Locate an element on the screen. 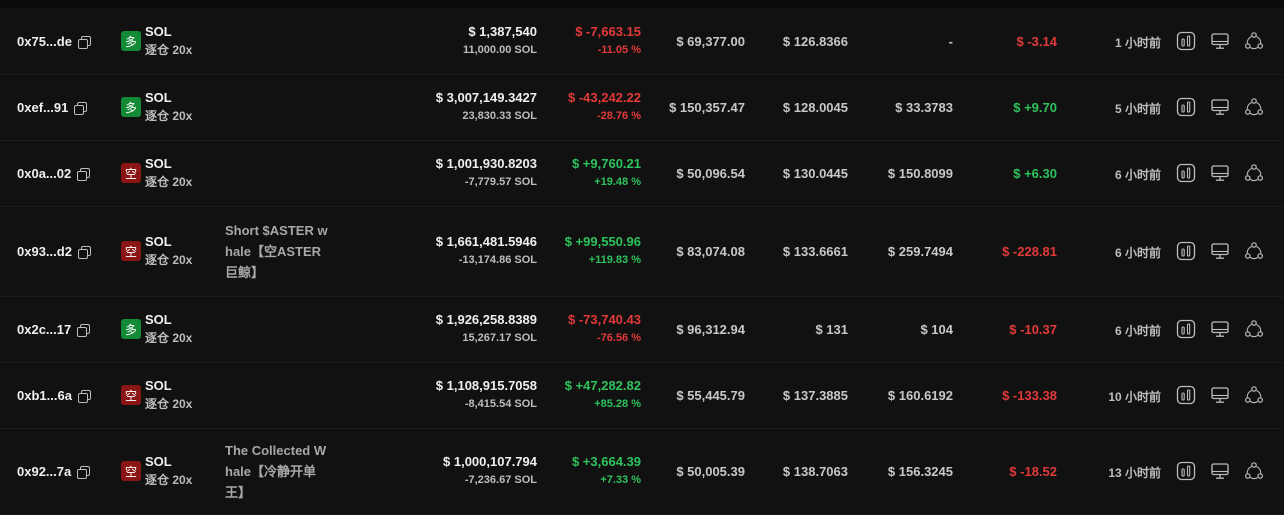  pnl-percent: +7.33 % is located at coordinates (620, 480).